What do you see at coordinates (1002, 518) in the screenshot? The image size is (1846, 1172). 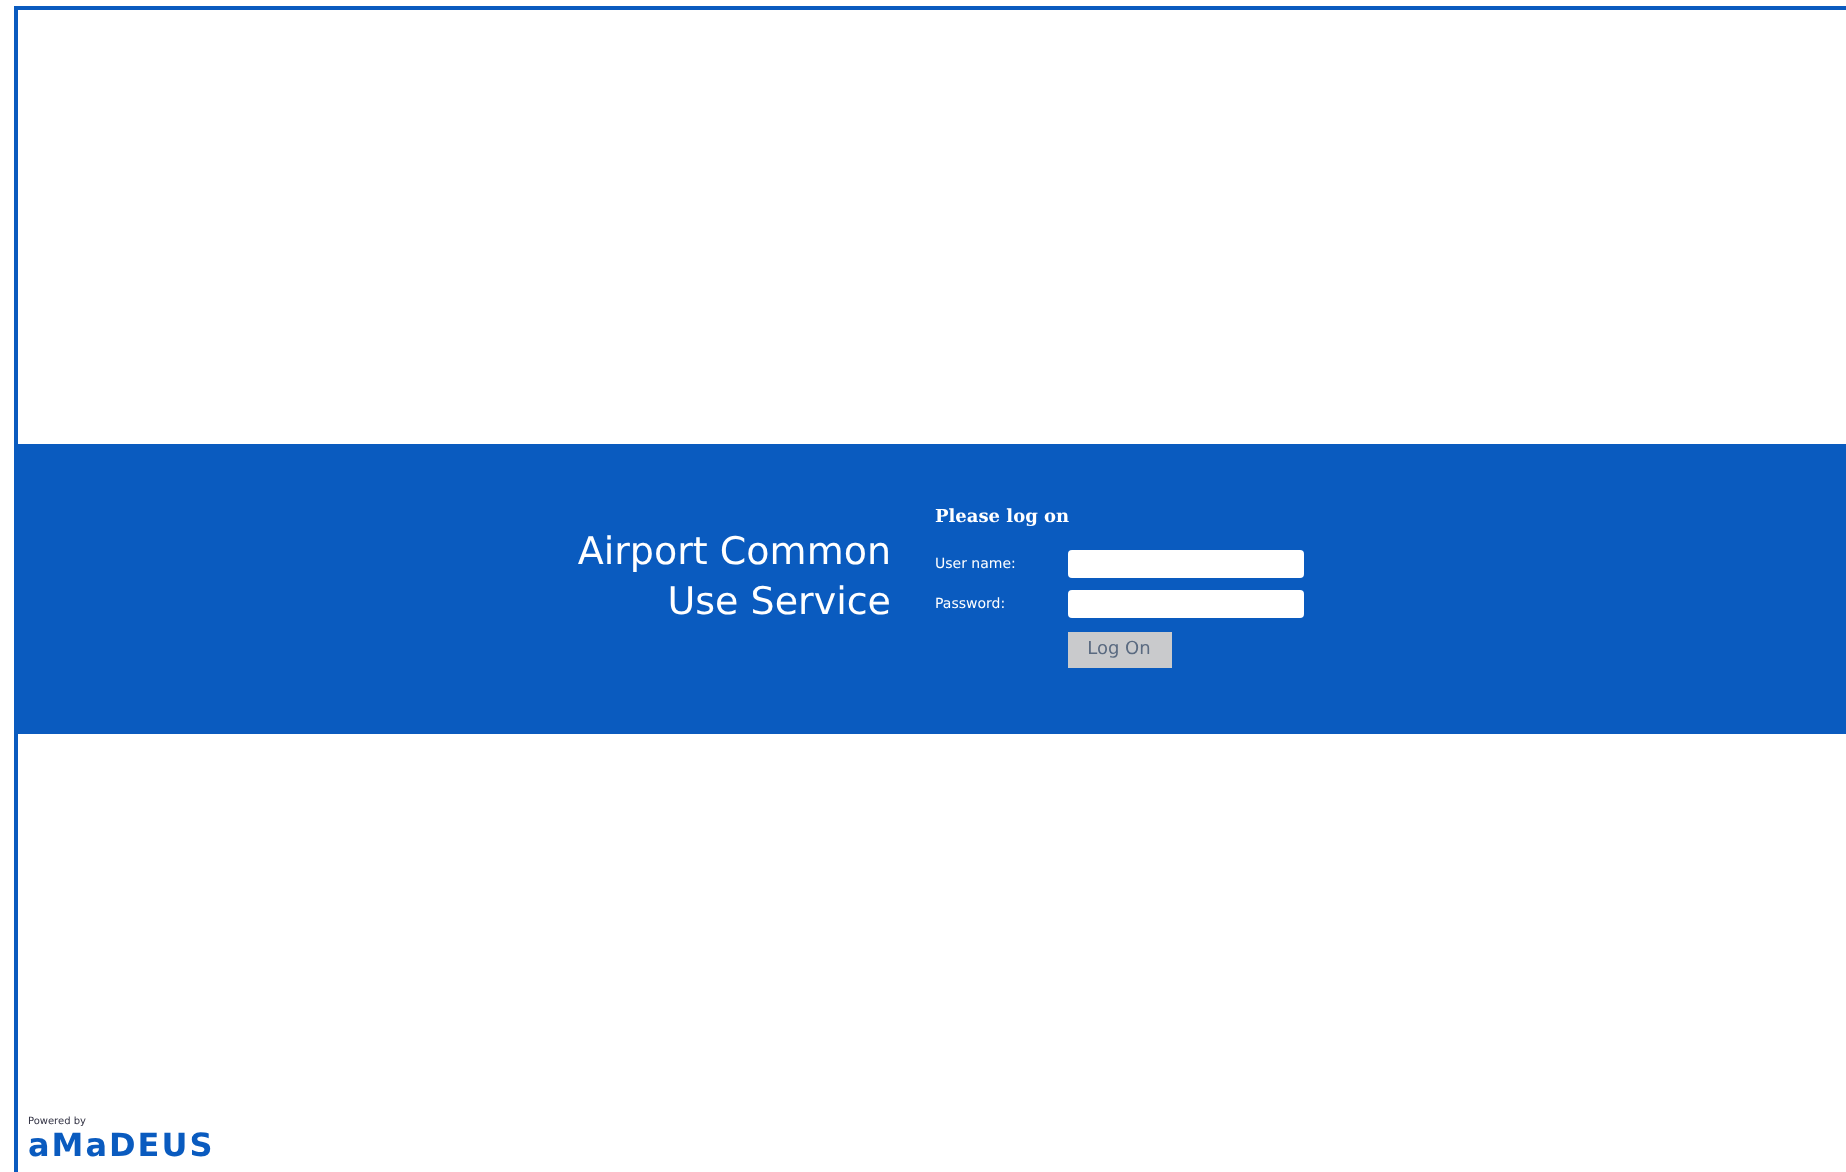 I see `login-heading: Please log on` at bounding box center [1002, 518].